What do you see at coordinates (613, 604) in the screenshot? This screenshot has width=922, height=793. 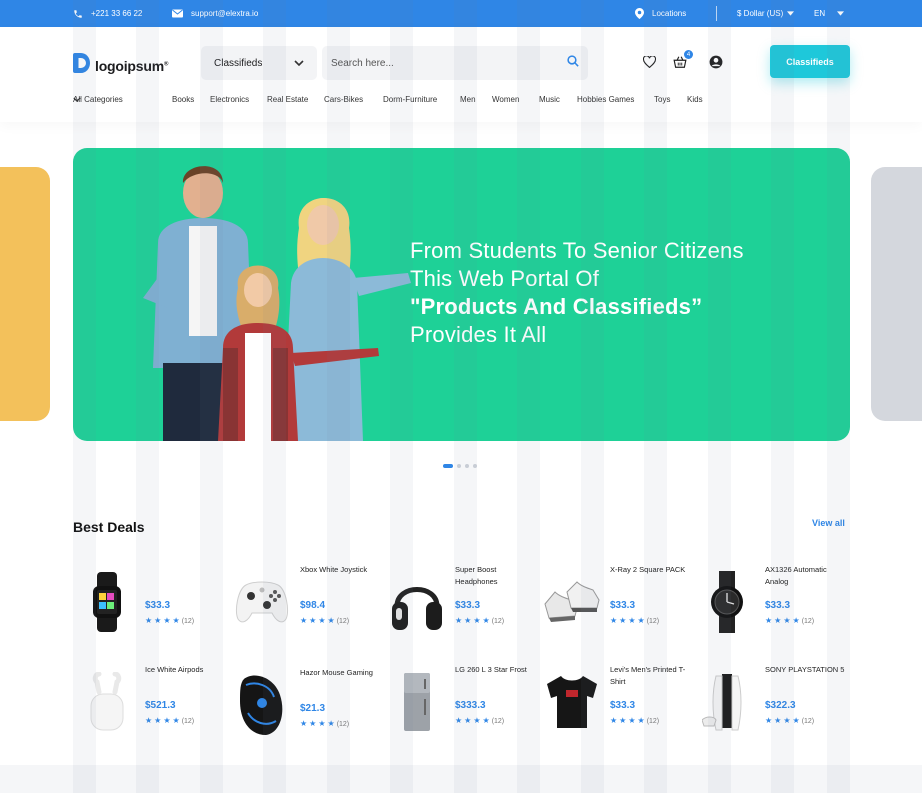 I see `product-card: X-Ray 2 Square PACK $33.3 ★ ★ ★ ★ (12)` at bounding box center [613, 604].